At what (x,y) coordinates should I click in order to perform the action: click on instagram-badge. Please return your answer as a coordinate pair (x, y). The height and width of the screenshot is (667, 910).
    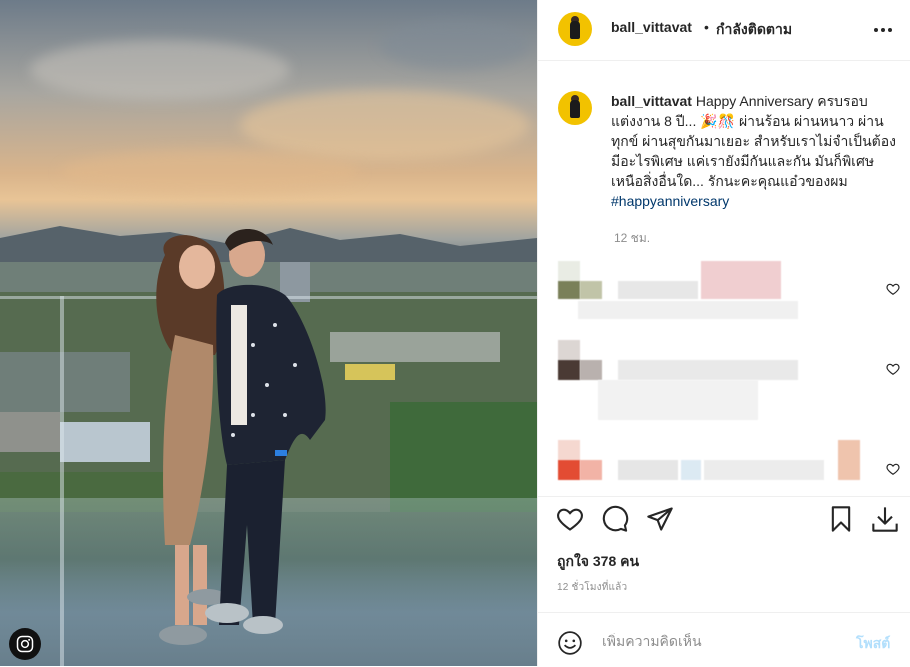
    Looking at the image, I should click on (25, 644).